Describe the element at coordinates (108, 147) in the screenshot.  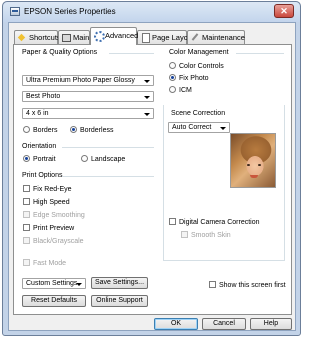
I see `orientation-divider` at that location.